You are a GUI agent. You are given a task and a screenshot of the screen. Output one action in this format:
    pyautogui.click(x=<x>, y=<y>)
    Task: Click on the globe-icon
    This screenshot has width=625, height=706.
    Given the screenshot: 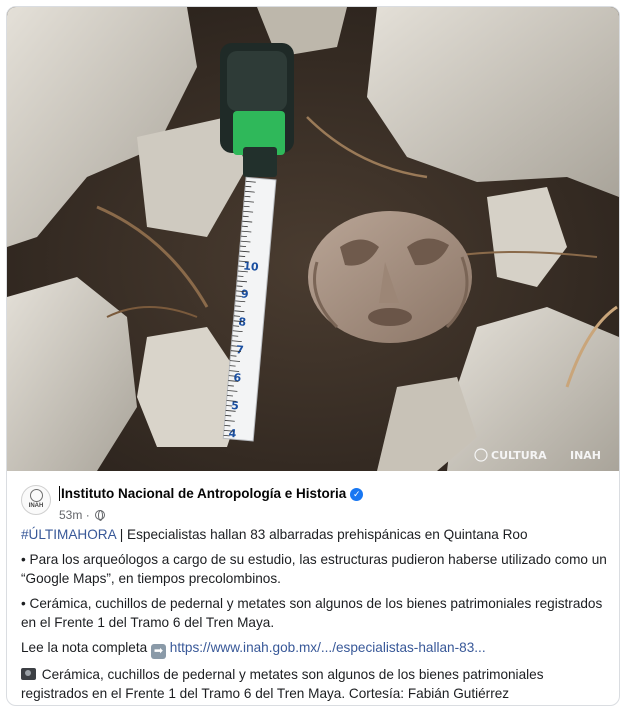 What is the action you would take?
    pyautogui.click(x=100, y=515)
    